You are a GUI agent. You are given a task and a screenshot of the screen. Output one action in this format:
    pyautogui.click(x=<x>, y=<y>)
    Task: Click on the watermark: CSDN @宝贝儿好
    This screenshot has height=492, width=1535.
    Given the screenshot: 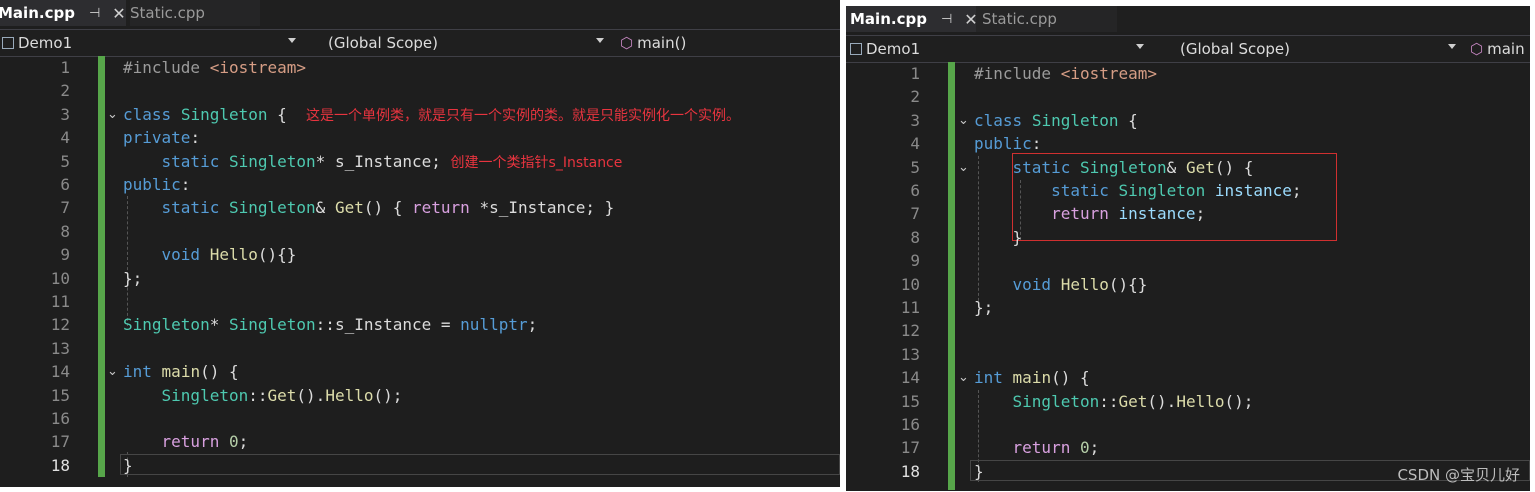 What is the action you would take?
    pyautogui.click(x=1458, y=475)
    